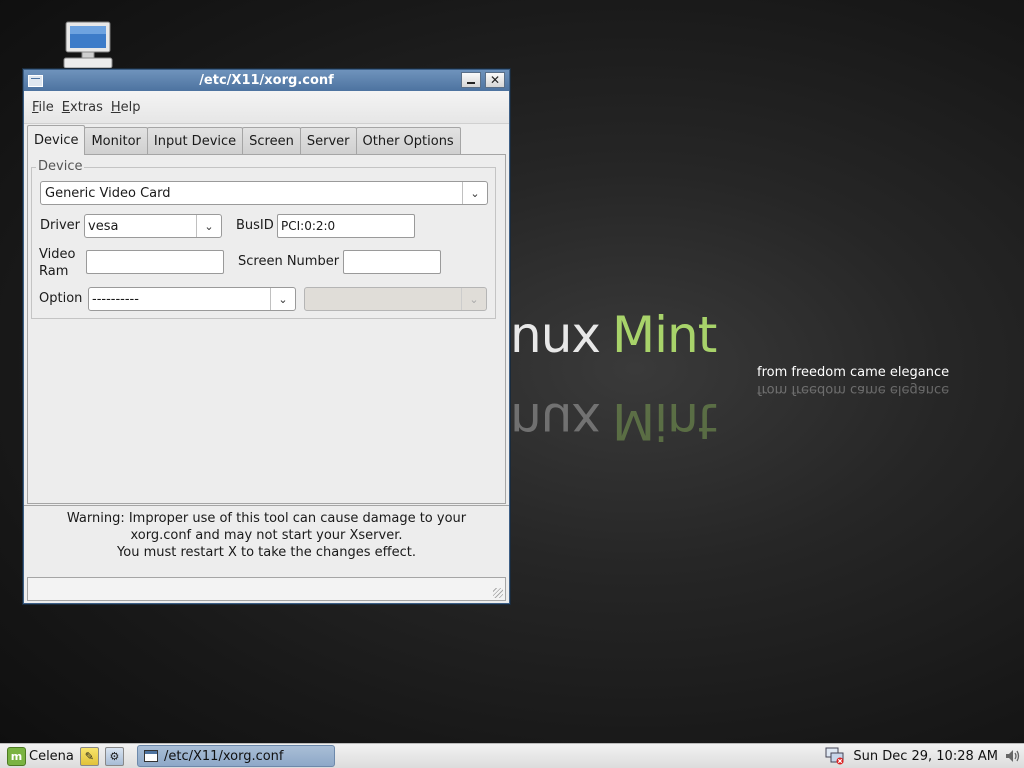  I want to click on statusbar, so click(266, 589).